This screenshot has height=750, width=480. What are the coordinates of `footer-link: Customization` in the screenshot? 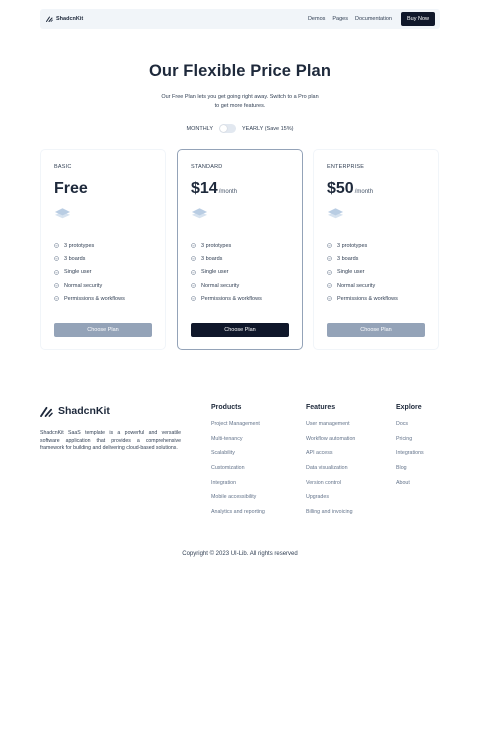 It's located at (238, 472).